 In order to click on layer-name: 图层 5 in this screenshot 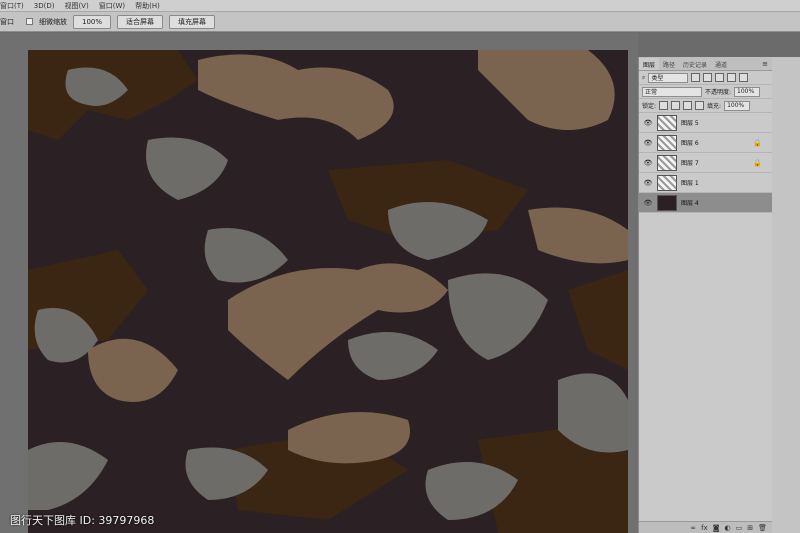, I will do `click(690, 122)`.